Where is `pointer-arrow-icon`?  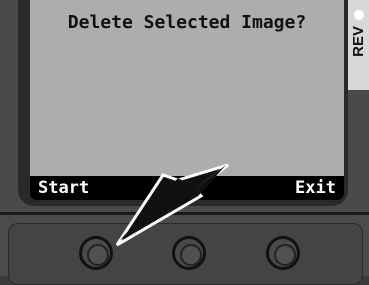
pointer-arrow-icon is located at coordinates (172, 205).